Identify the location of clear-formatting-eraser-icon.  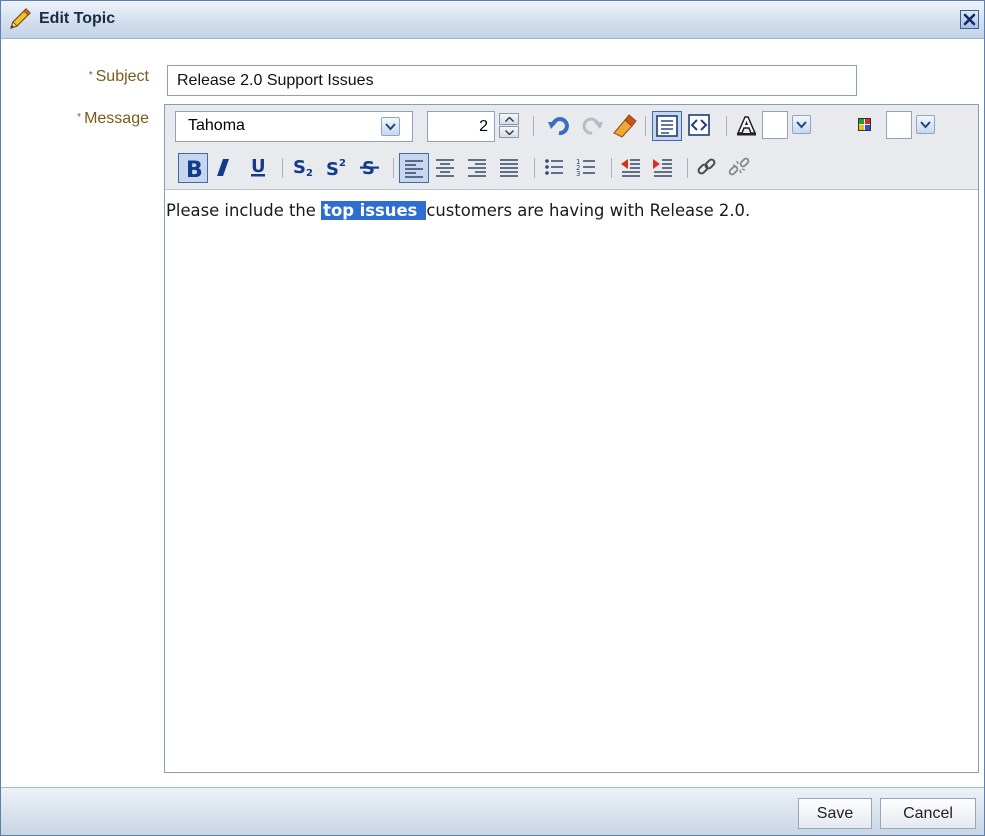
(624, 126).